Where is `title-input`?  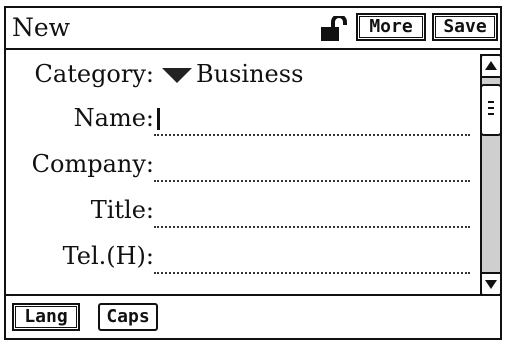
title-input is located at coordinates (312, 227).